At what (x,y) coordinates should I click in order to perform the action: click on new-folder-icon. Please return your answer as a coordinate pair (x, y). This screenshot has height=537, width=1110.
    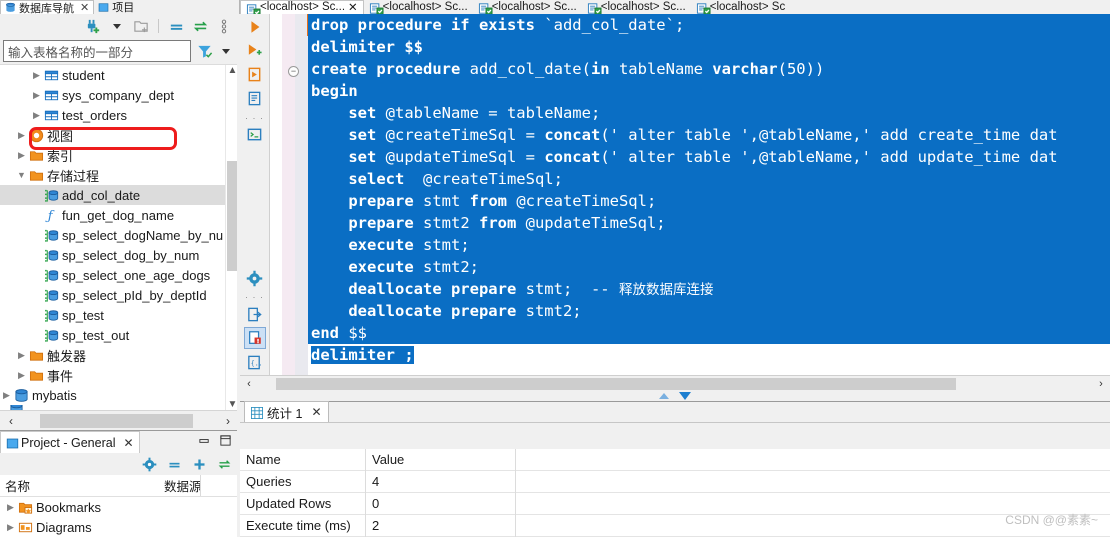
    Looking at the image, I should click on (141, 26).